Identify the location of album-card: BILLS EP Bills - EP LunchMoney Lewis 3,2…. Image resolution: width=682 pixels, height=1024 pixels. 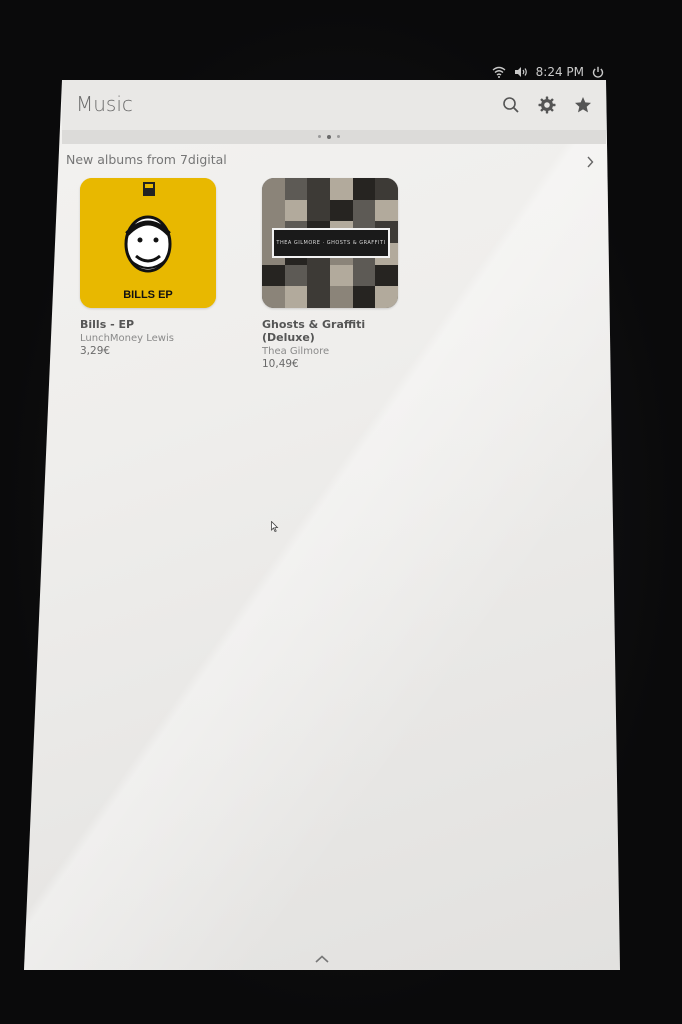
(150, 267).